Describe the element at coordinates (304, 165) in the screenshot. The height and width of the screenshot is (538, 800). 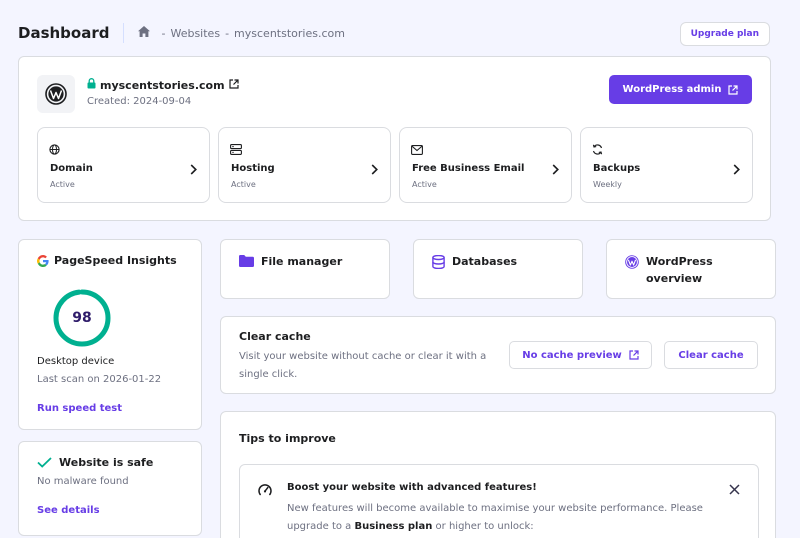
I see `service-tile-hosting: Hosting Active` at that location.